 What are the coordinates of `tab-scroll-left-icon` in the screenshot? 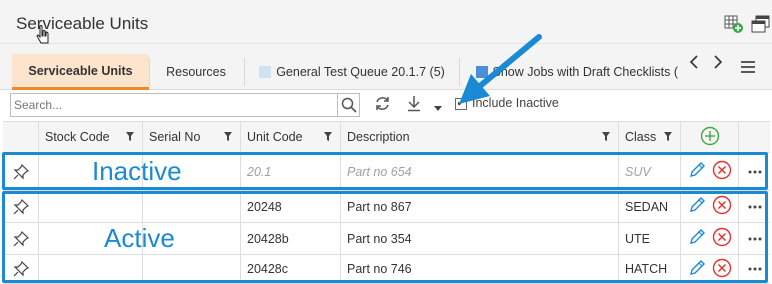 It's located at (694, 64).